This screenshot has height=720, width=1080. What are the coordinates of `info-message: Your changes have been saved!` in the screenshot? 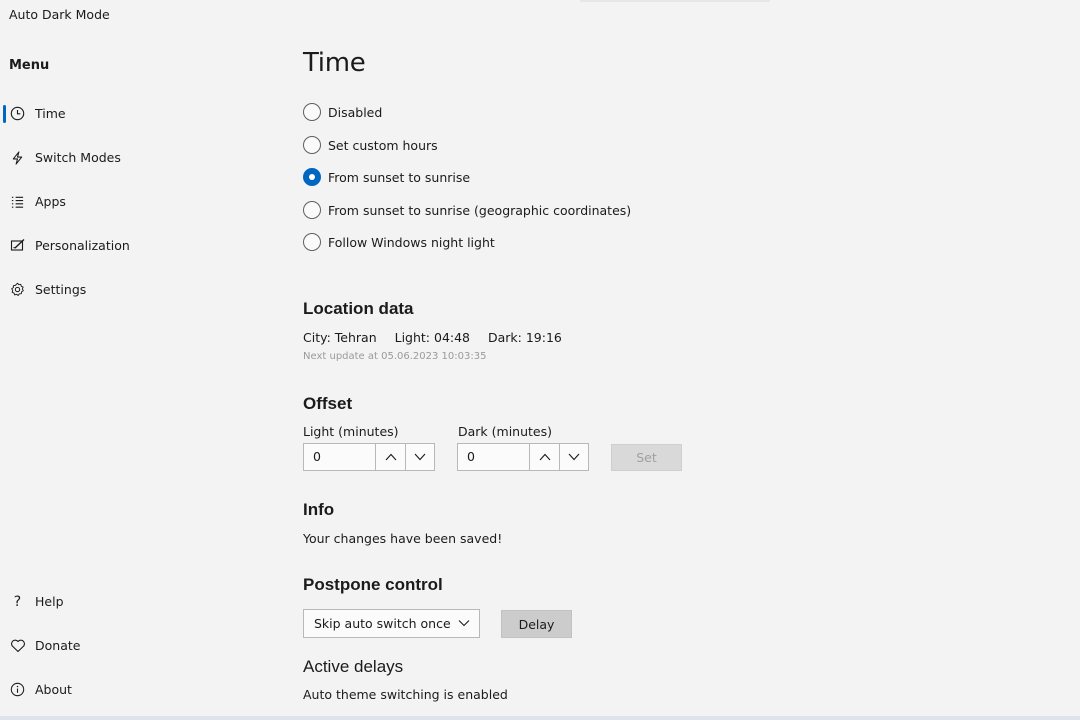 It's located at (403, 538).